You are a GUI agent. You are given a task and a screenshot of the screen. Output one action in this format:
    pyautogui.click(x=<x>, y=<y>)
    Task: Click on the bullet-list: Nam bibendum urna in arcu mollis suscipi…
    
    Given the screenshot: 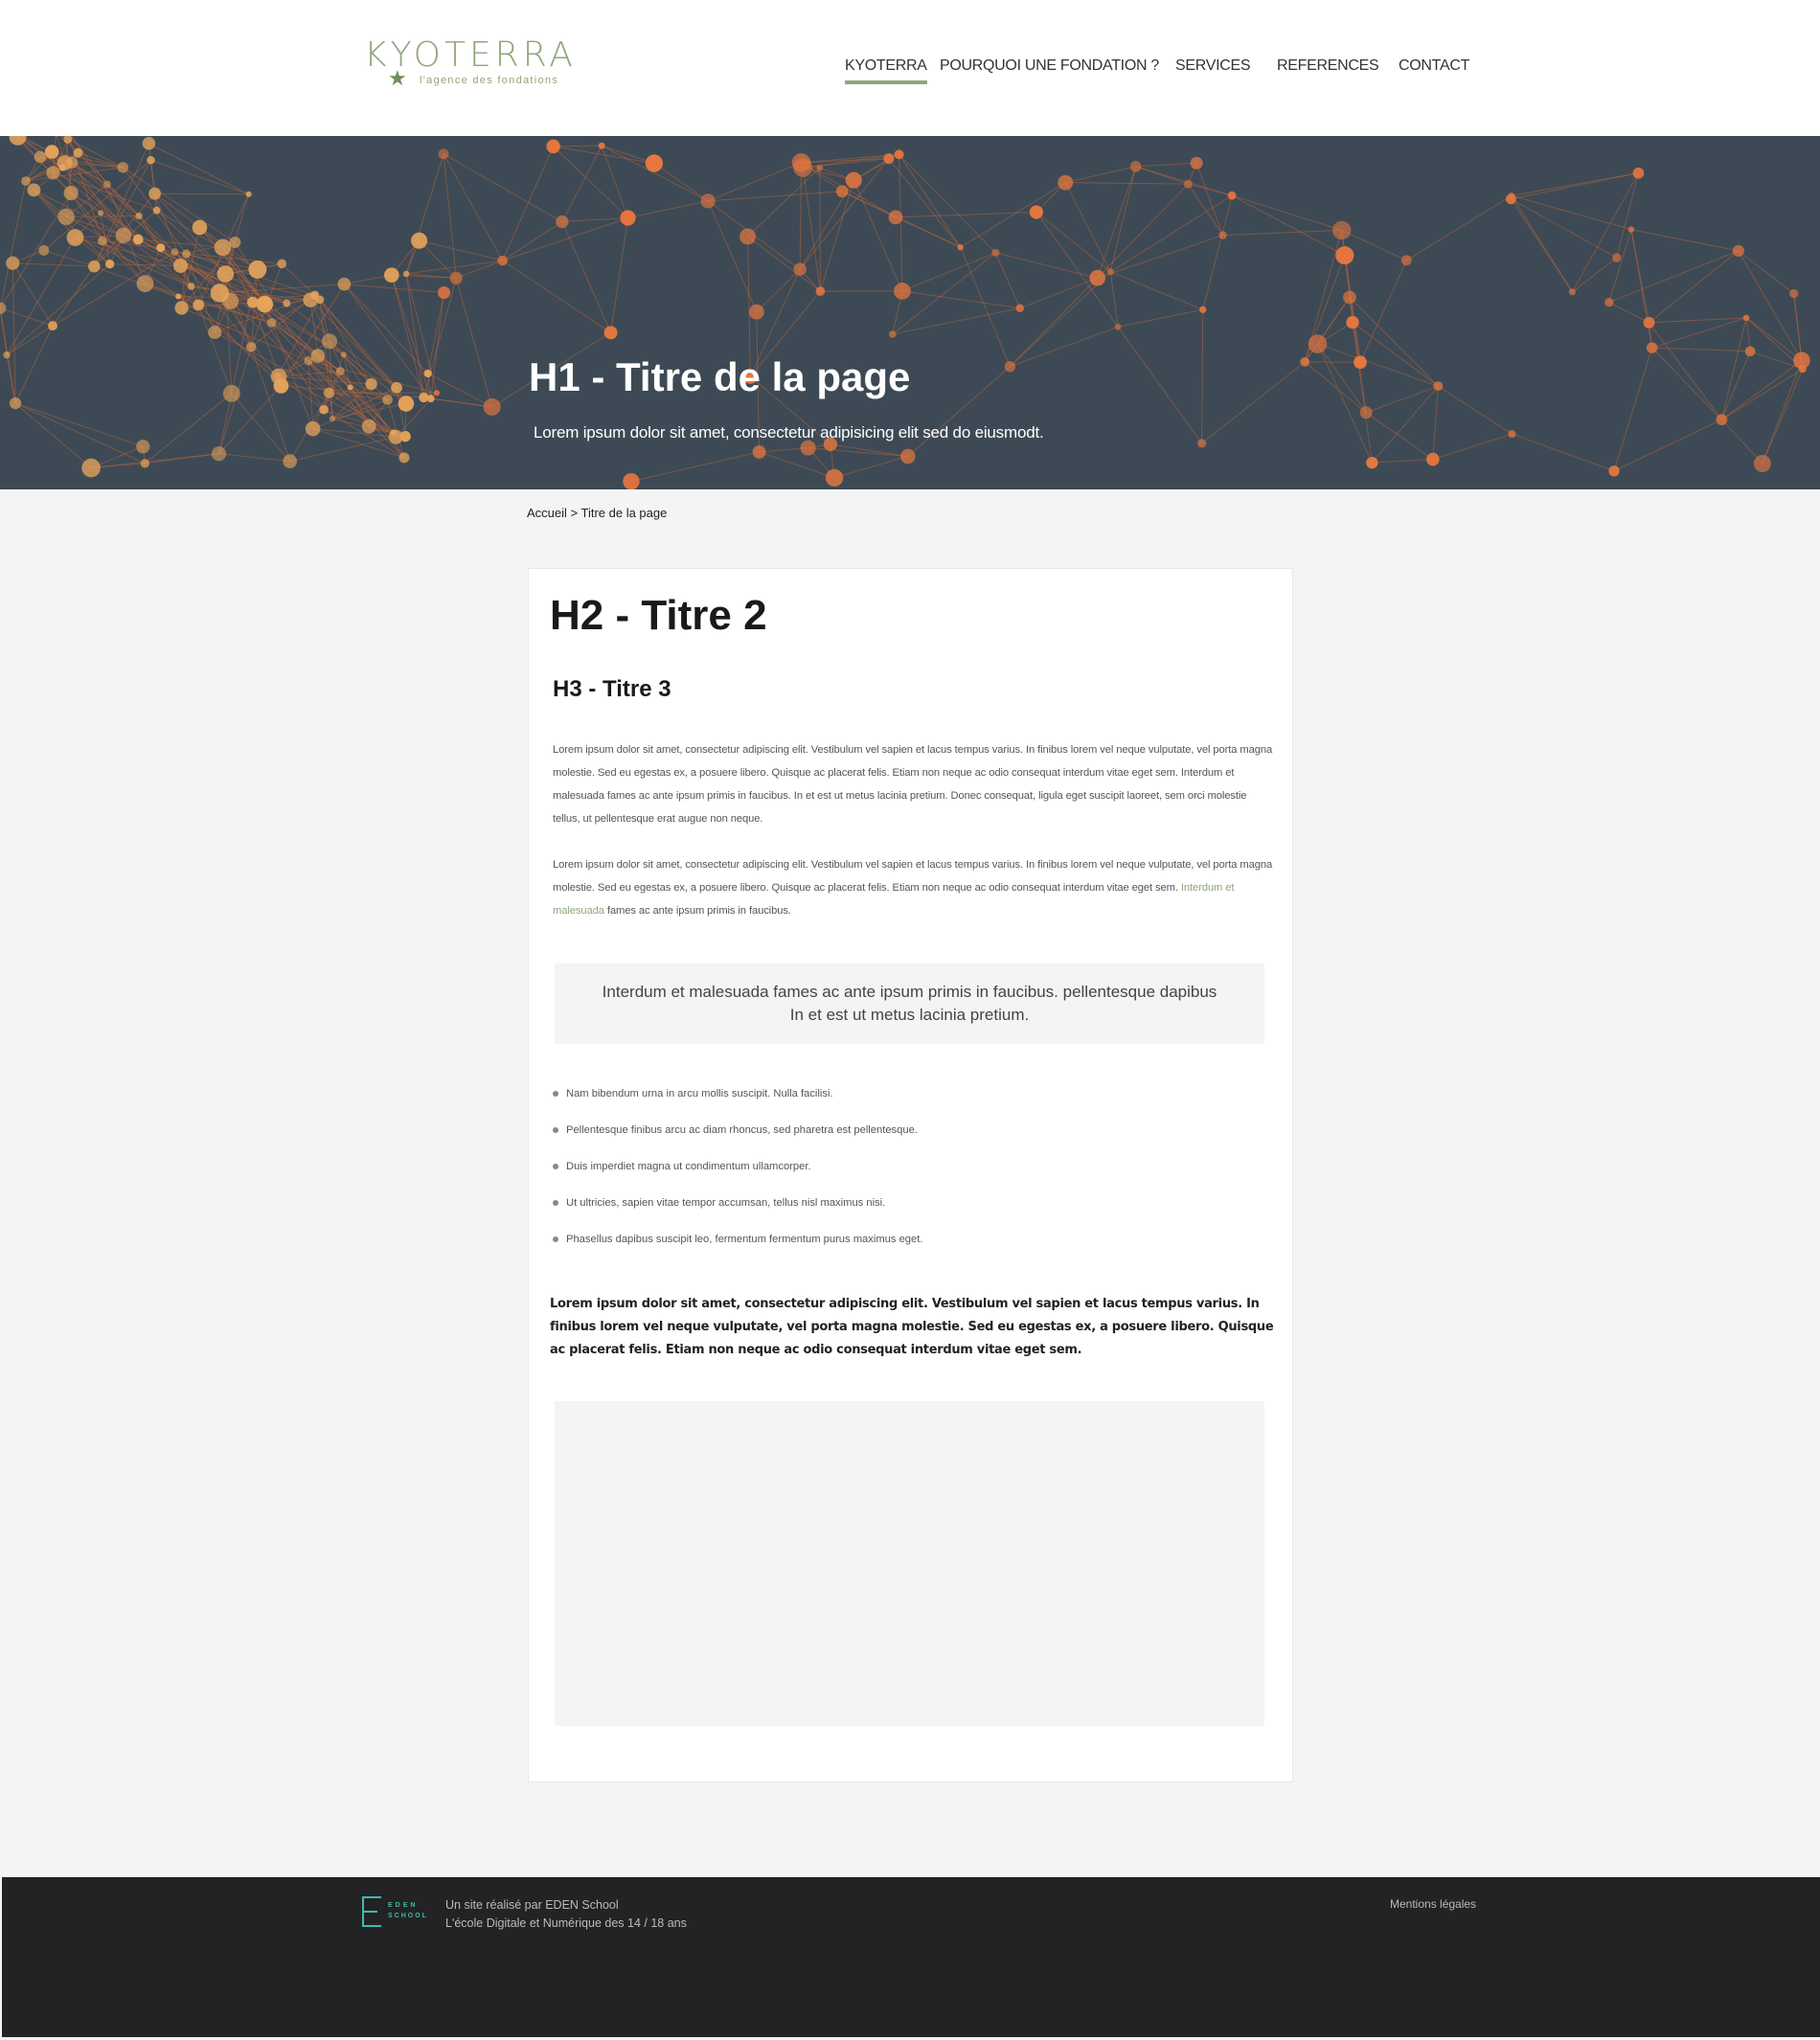 What is the action you would take?
    pyautogui.click(x=907, y=1177)
    